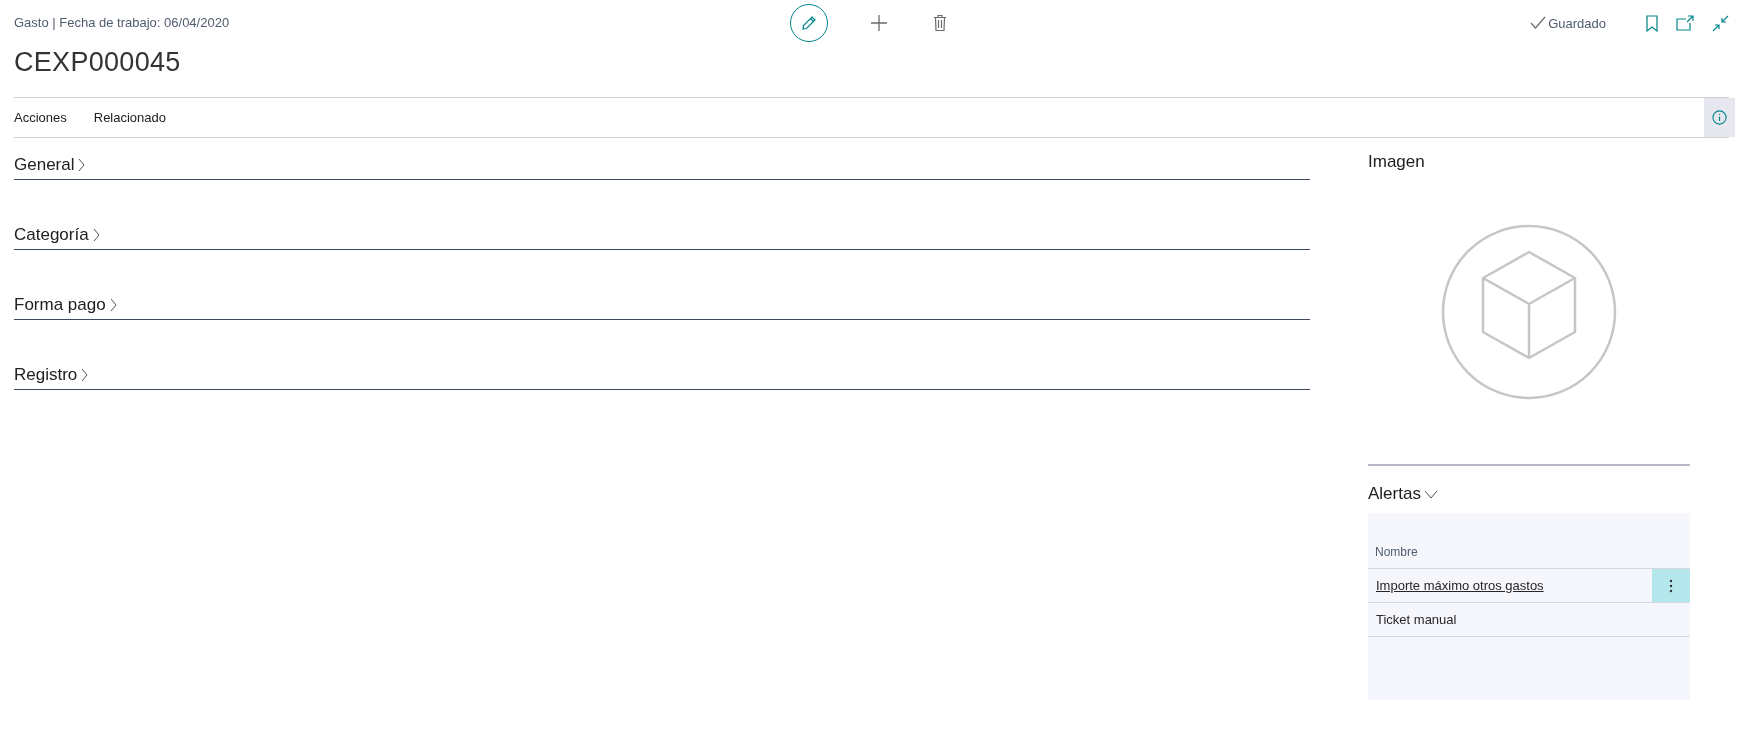  What do you see at coordinates (1652, 23) in the screenshot?
I see `bookmark-icon` at bounding box center [1652, 23].